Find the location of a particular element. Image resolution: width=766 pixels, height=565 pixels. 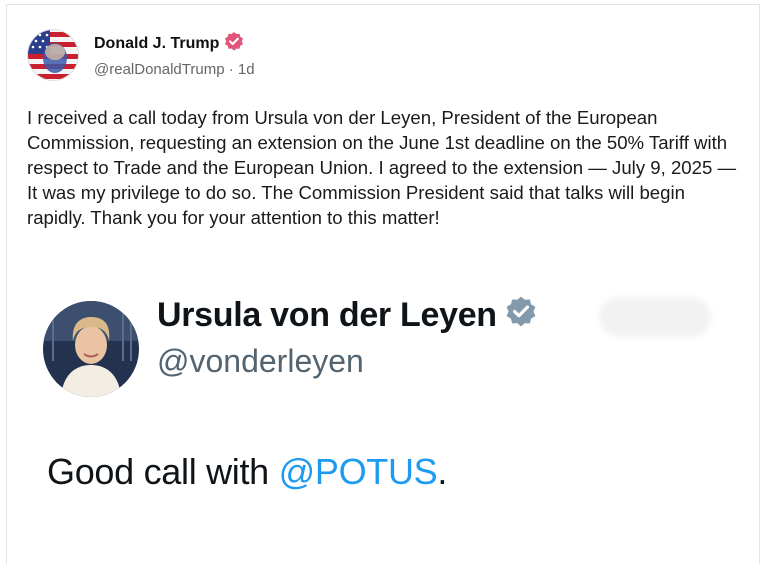

quoted-text-before: Good call with is located at coordinates (163, 471).